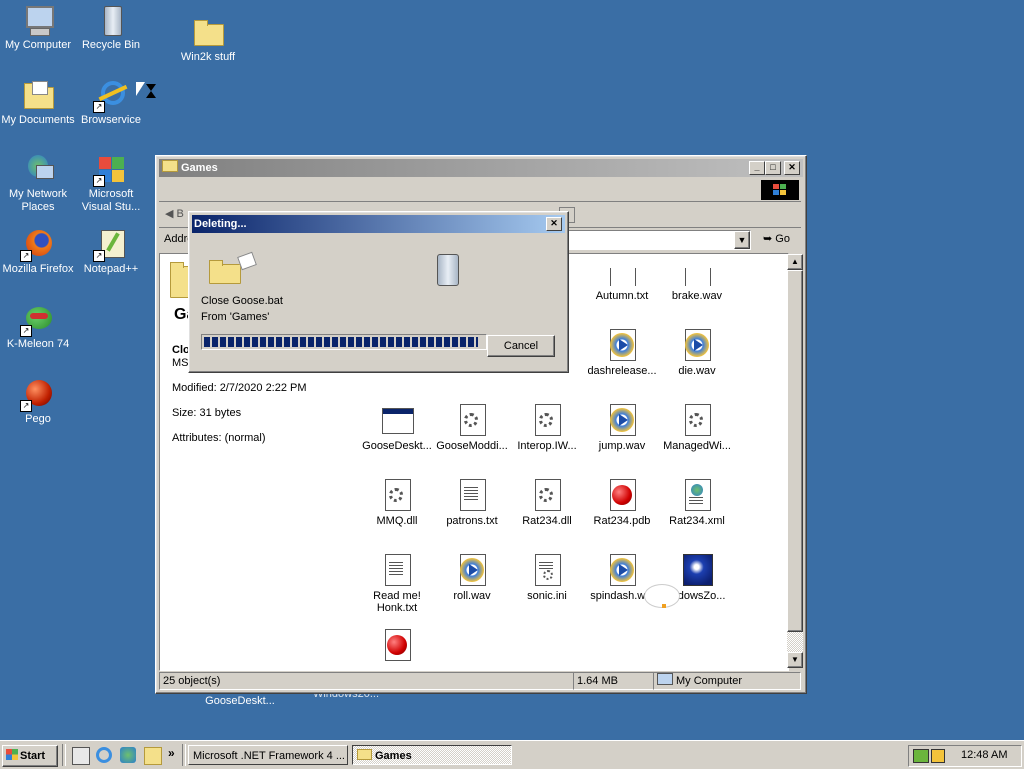 The image size is (1024, 769). Describe the element at coordinates (366, 681) in the screenshot. I see `status-objects: 25 object(s)` at that location.